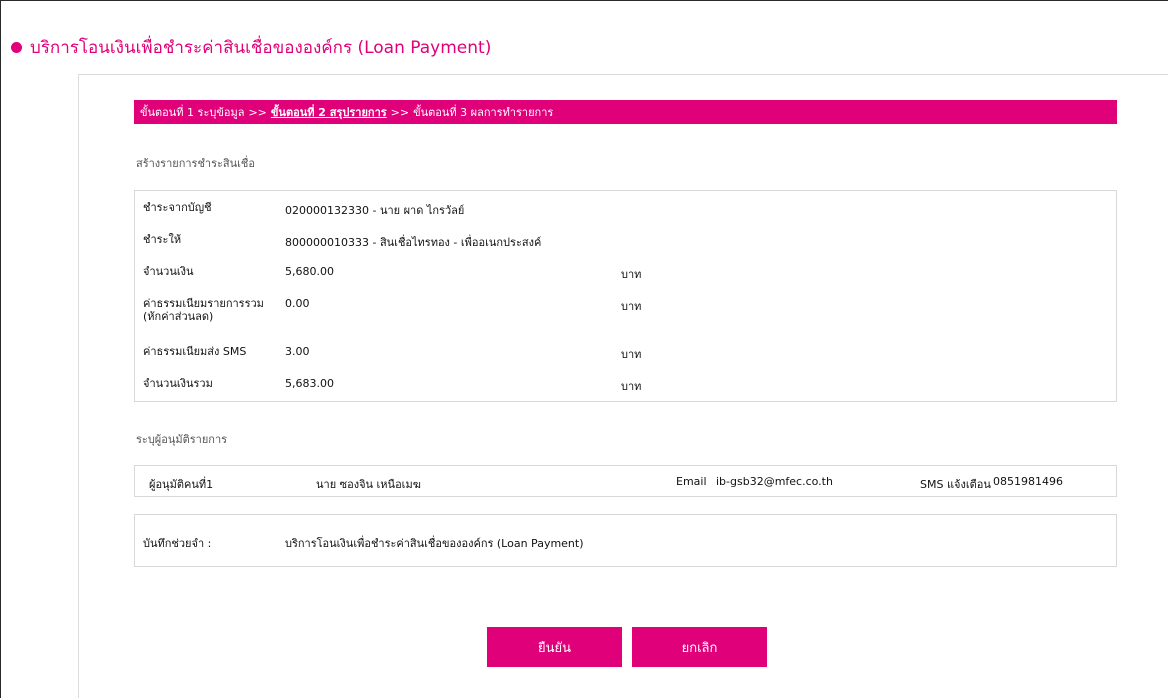  Describe the element at coordinates (168, 271) in the screenshot. I see `summary-label: จำนวนเงิน` at that location.